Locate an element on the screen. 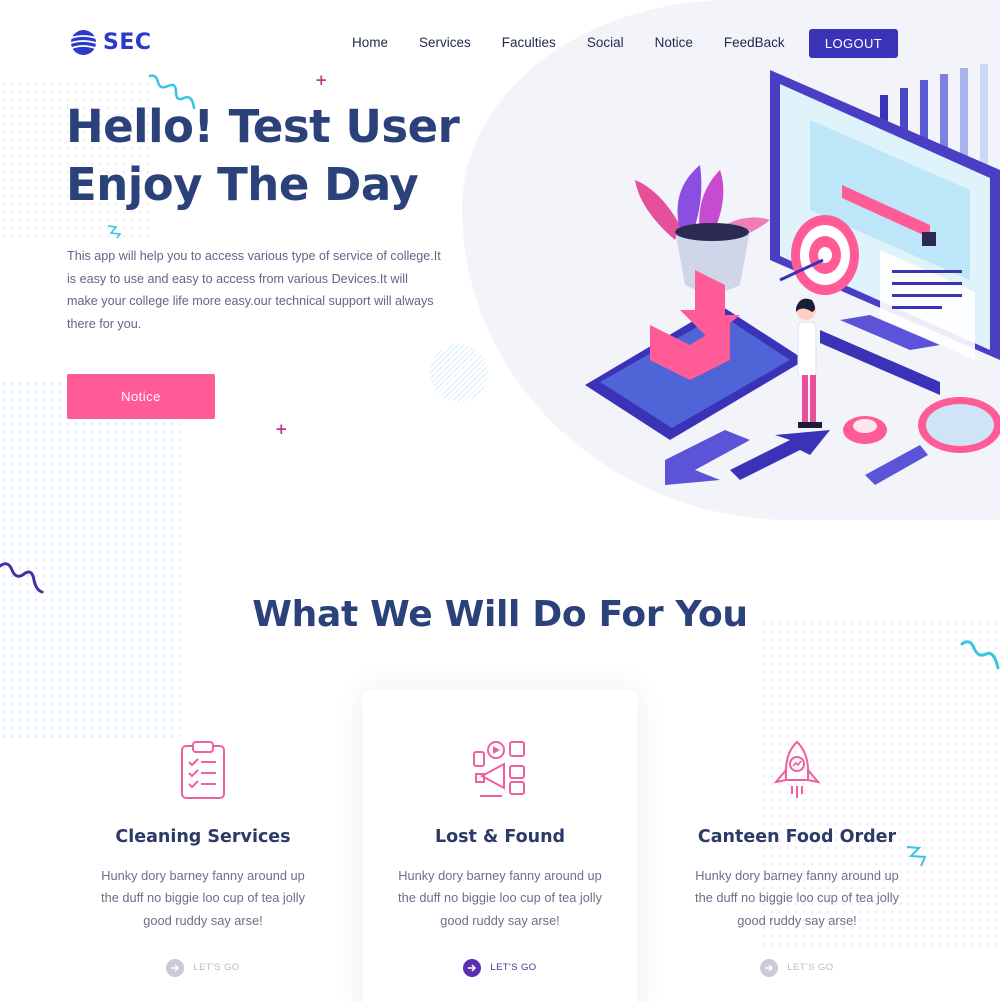 This screenshot has width=1000, height=1002. plant-illustration is located at coordinates (702, 229).